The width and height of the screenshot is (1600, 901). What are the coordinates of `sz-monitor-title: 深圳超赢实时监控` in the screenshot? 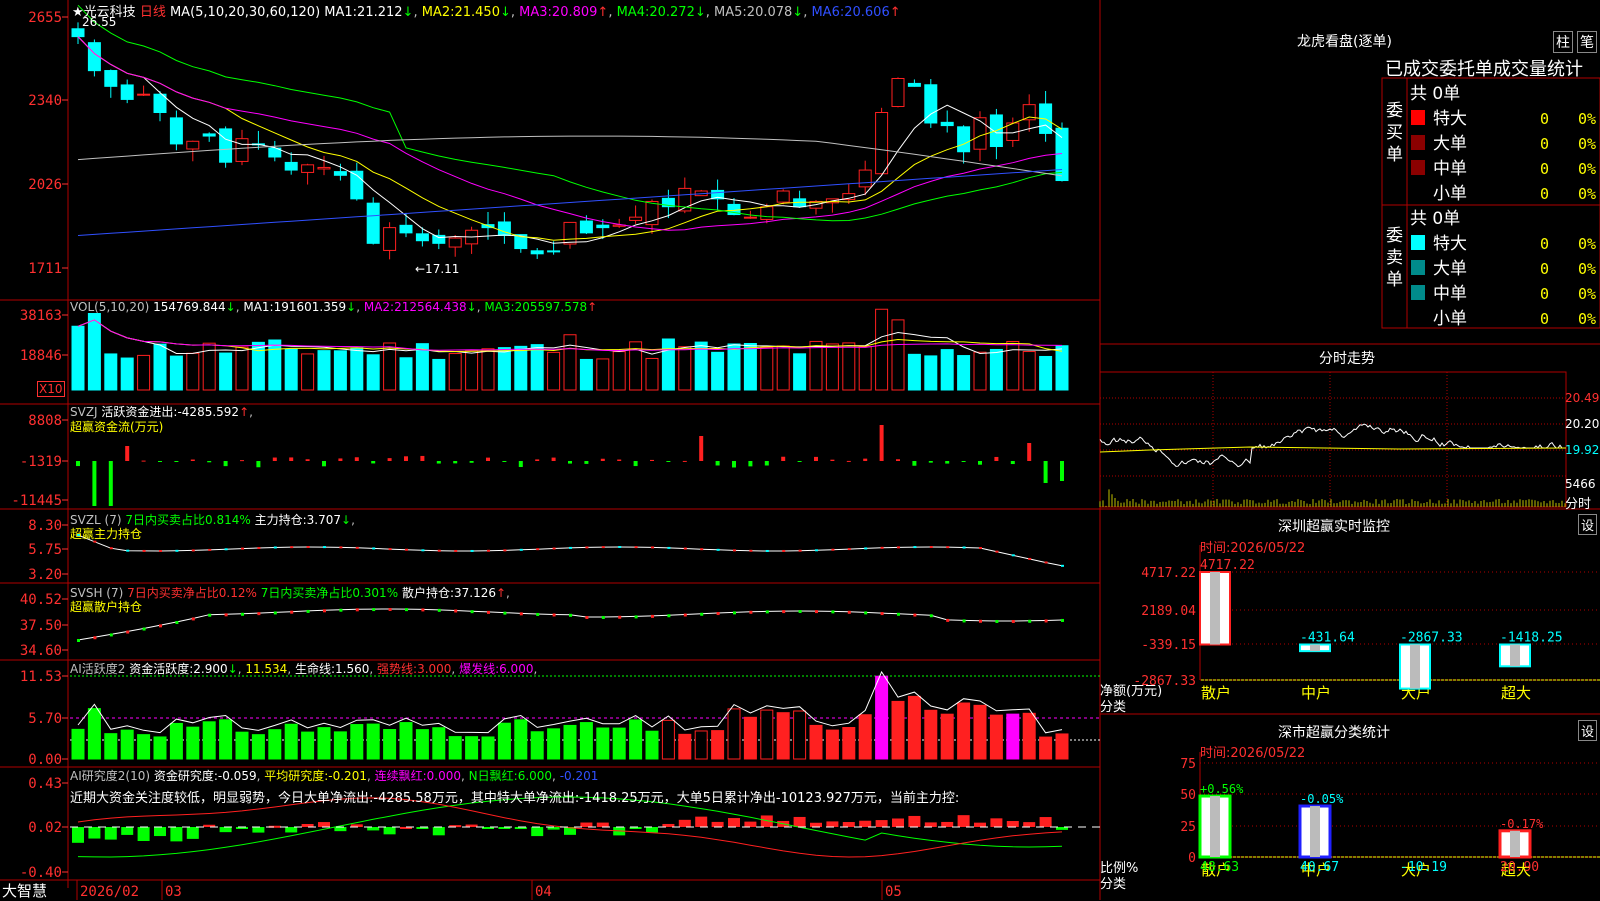 It's located at (1334, 527).